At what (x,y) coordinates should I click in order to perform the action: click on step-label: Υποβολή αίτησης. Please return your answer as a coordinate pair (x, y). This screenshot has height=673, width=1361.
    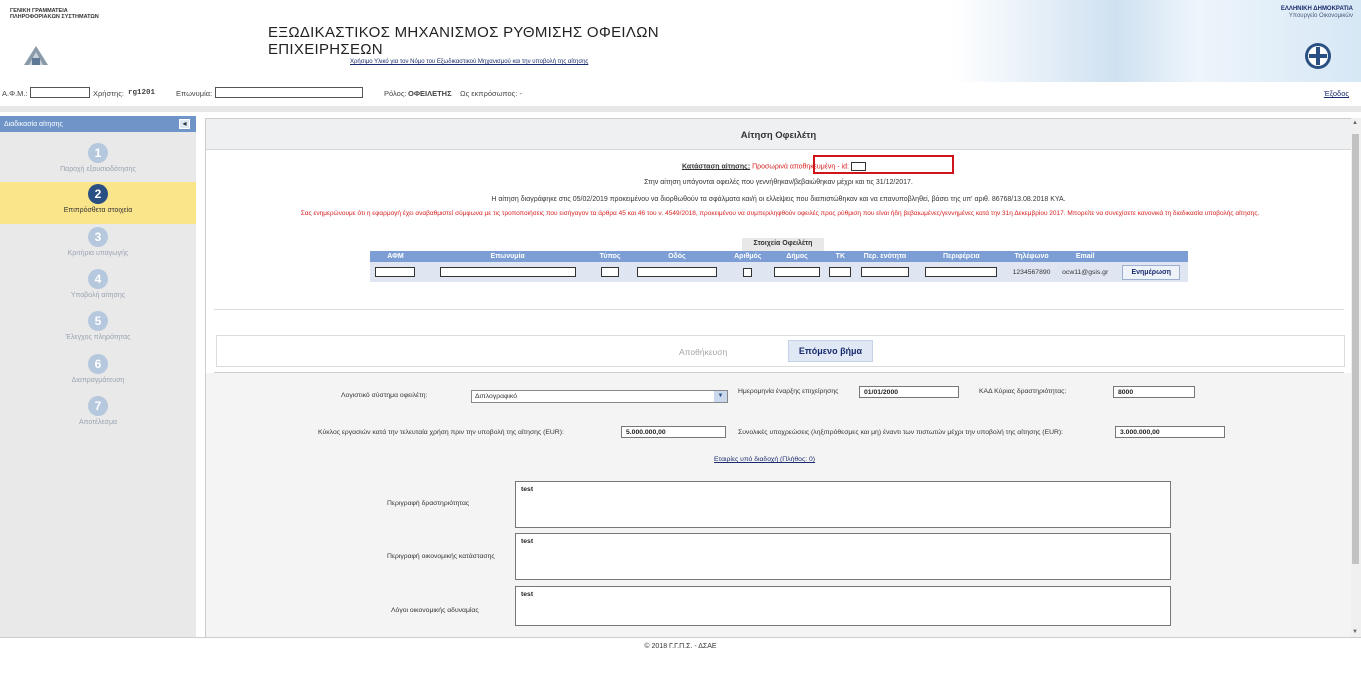
    Looking at the image, I should click on (98, 295).